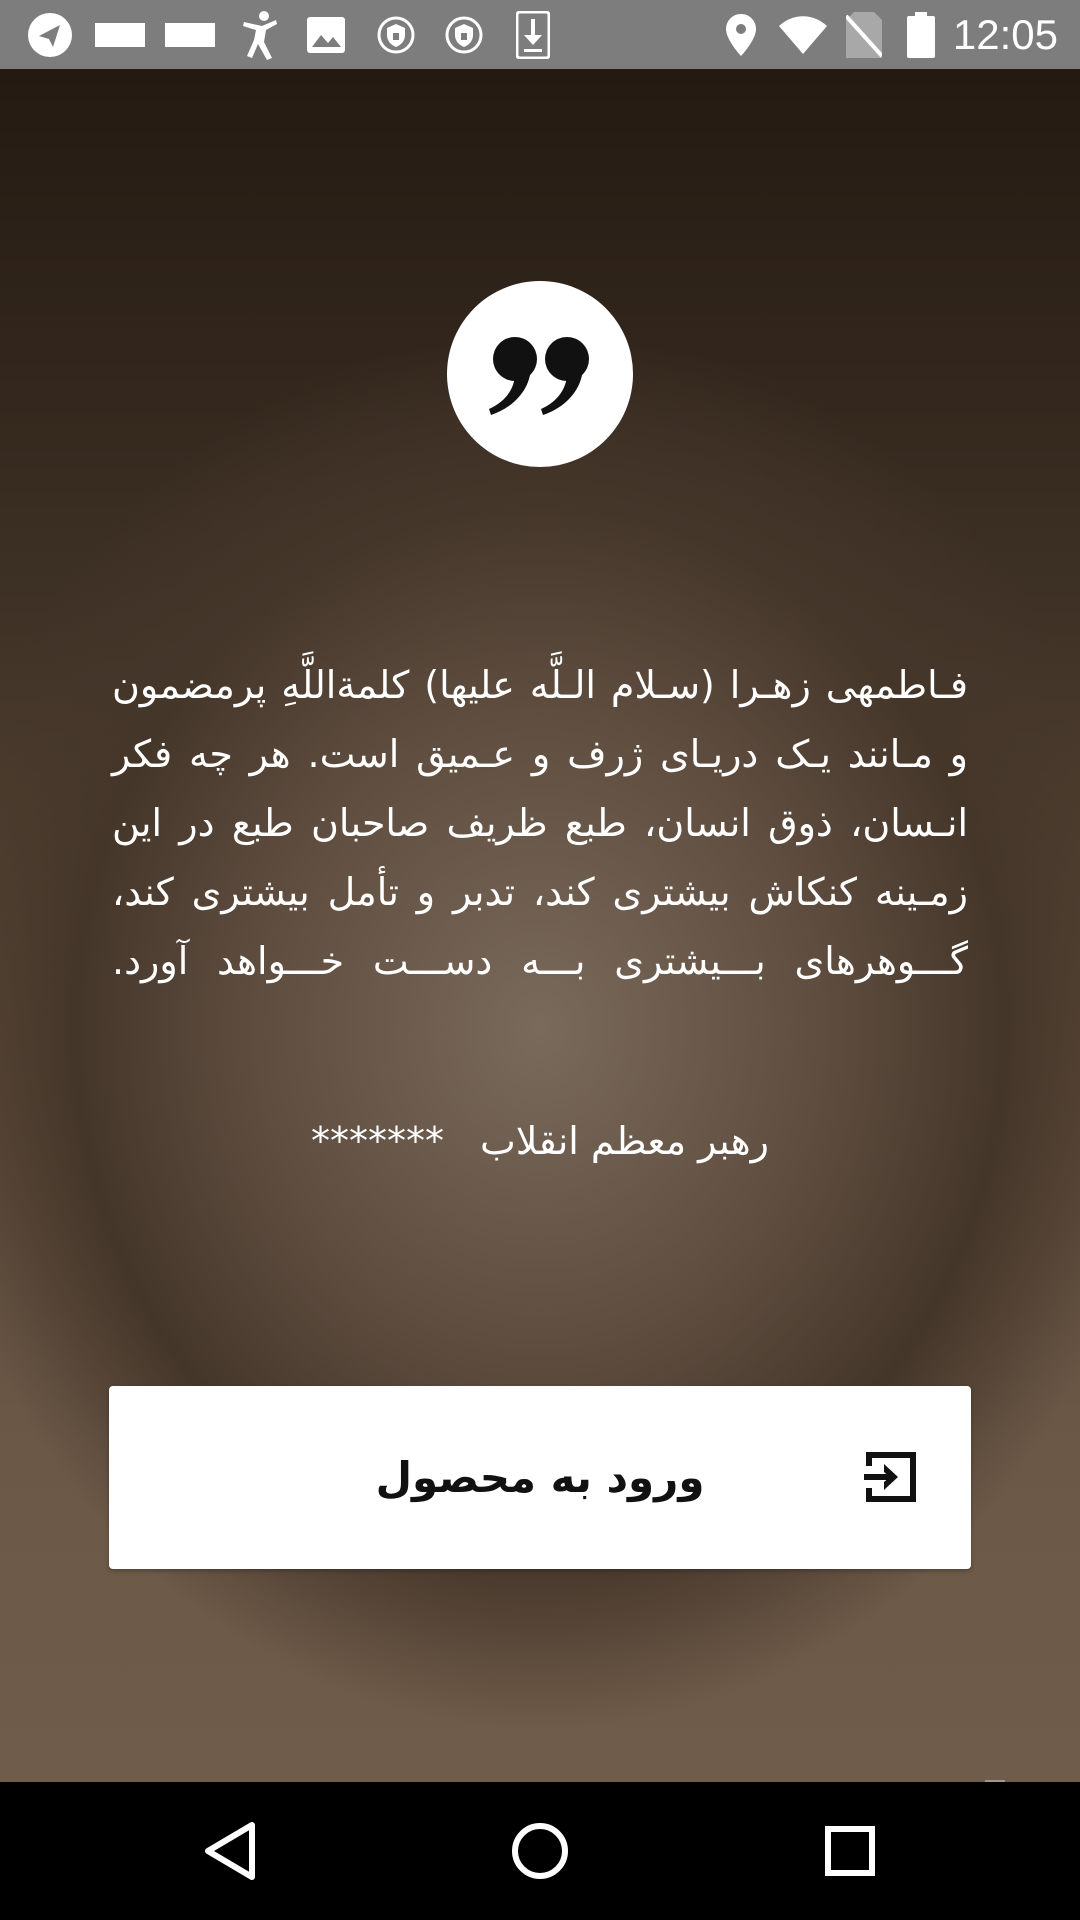 Image resolution: width=1080 pixels, height=1920 pixels. I want to click on back-icon, so click(230, 1851).